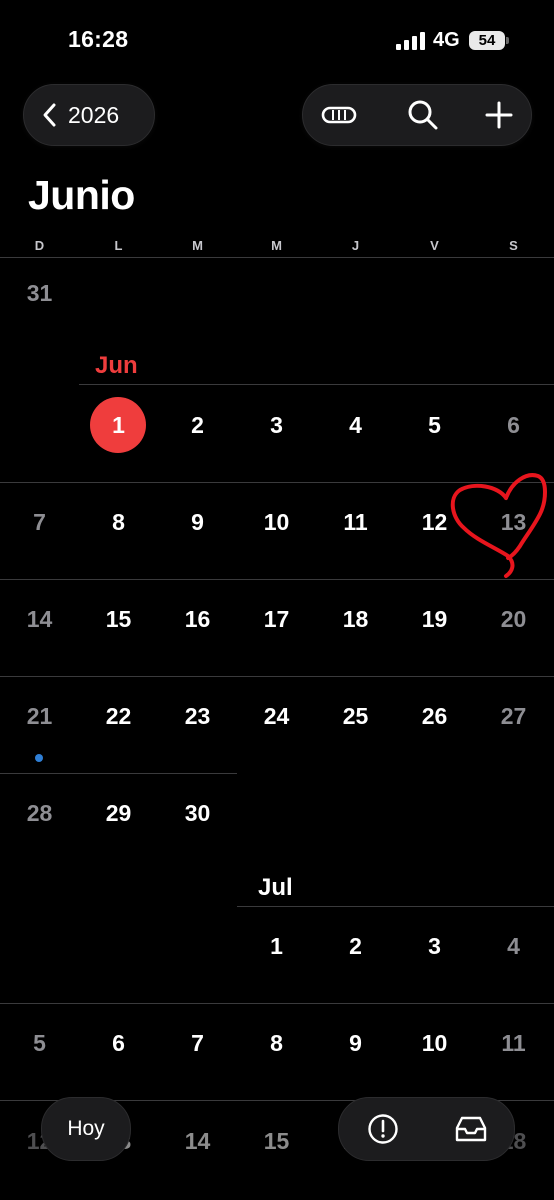 This screenshot has width=554, height=1200. I want to click on plus-icon, so click(499, 115).